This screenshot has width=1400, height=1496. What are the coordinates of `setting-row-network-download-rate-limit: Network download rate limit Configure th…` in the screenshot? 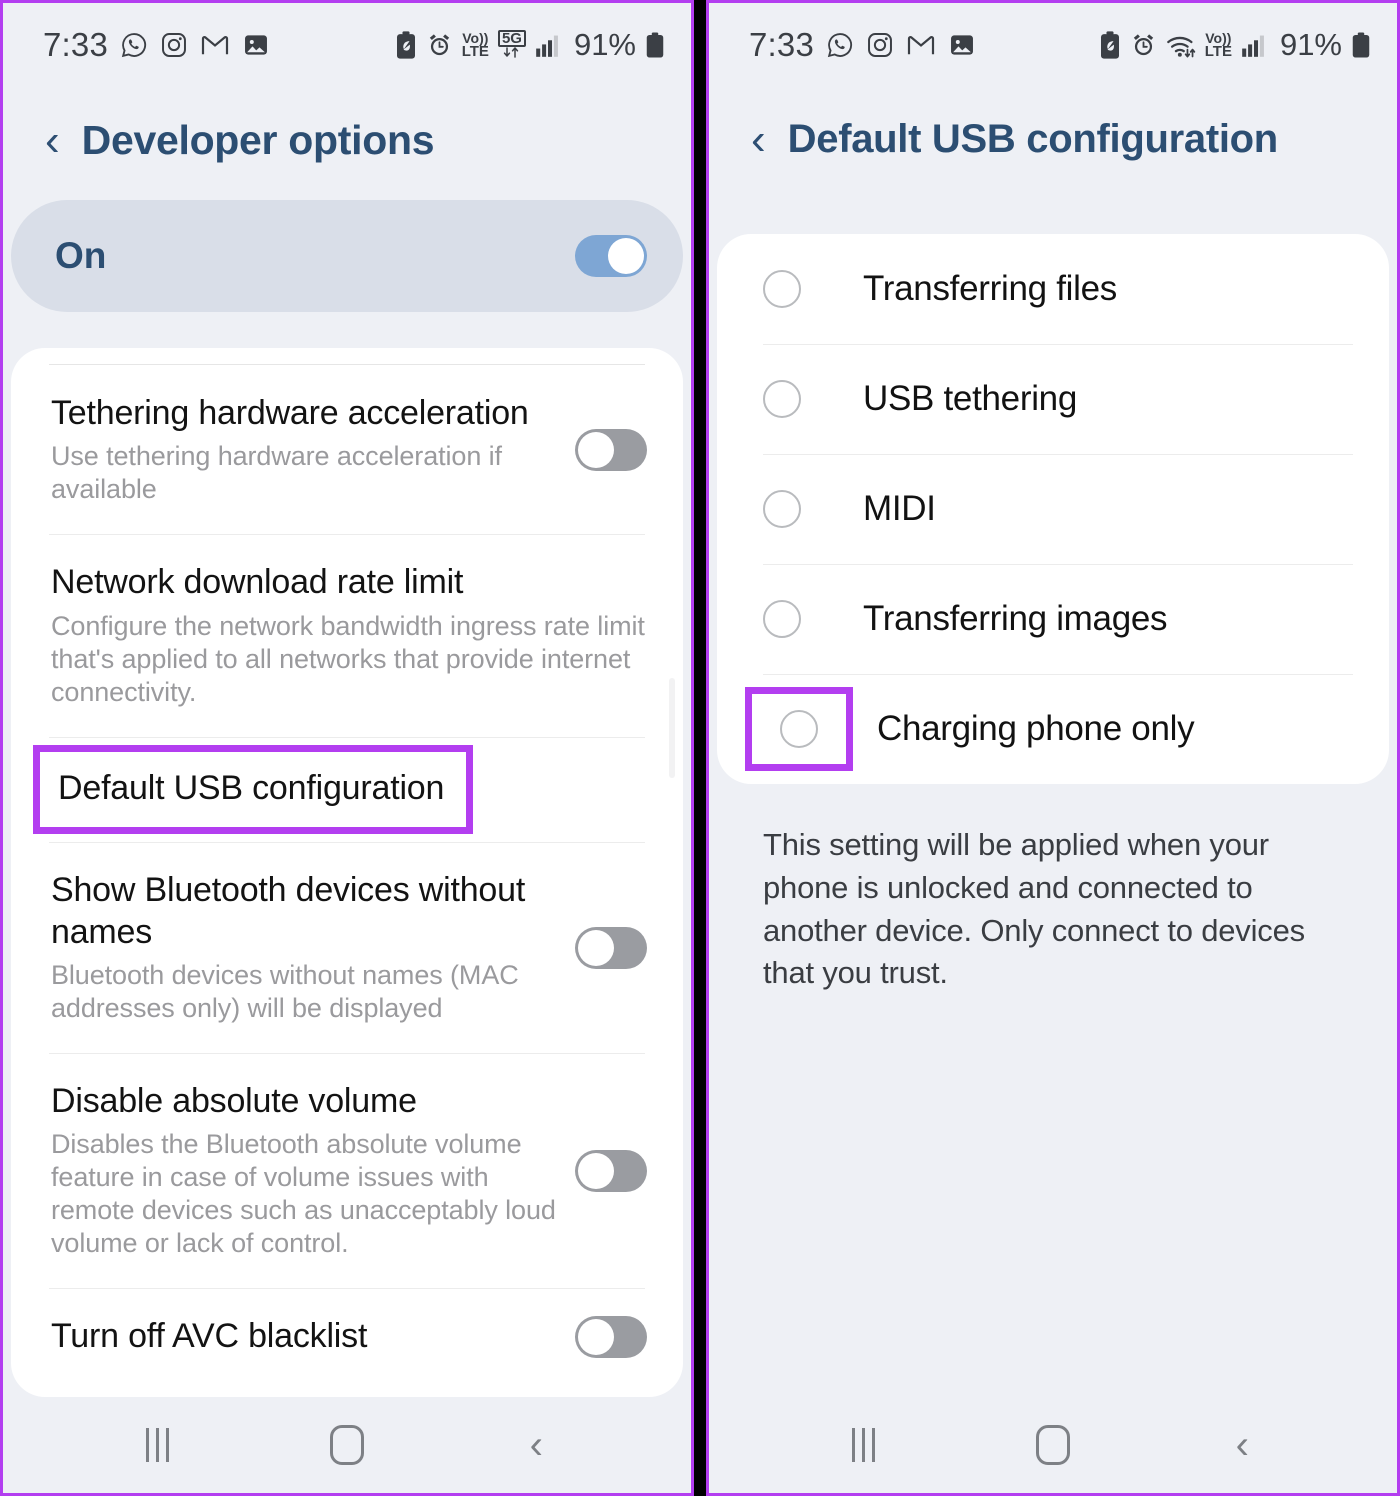 It's located at (347, 635).